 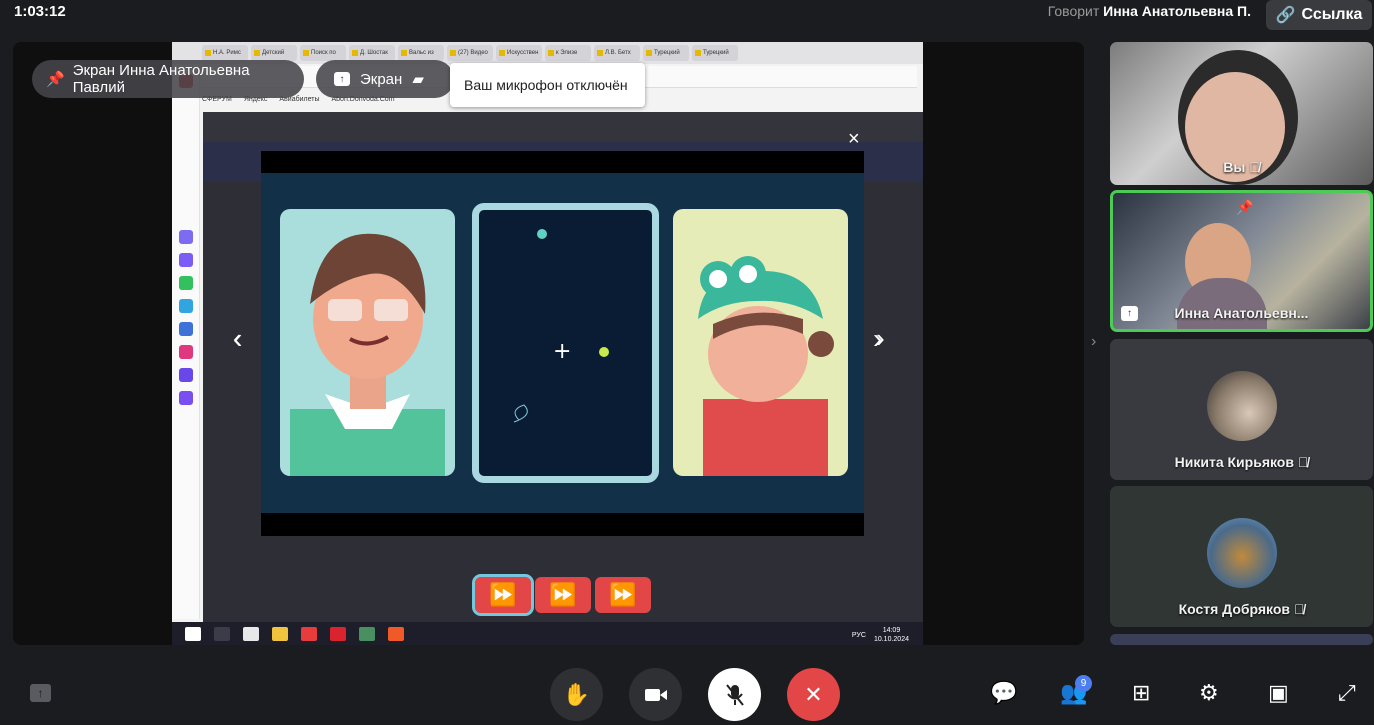 What do you see at coordinates (1332, 14) in the screenshot?
I see `link-label: Ссылка` at bounding box center [1332, 14].